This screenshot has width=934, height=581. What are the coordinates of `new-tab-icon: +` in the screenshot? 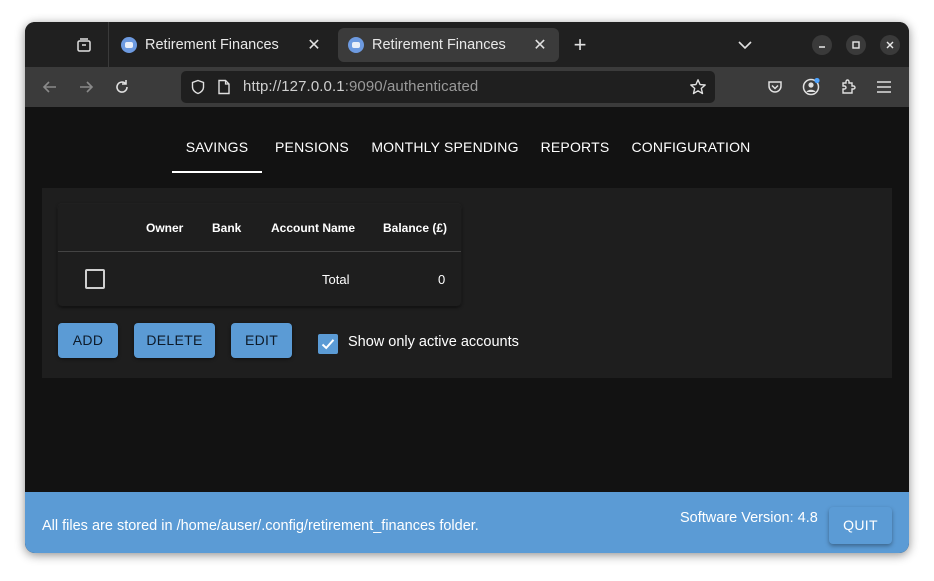 It's located at (580, 44).